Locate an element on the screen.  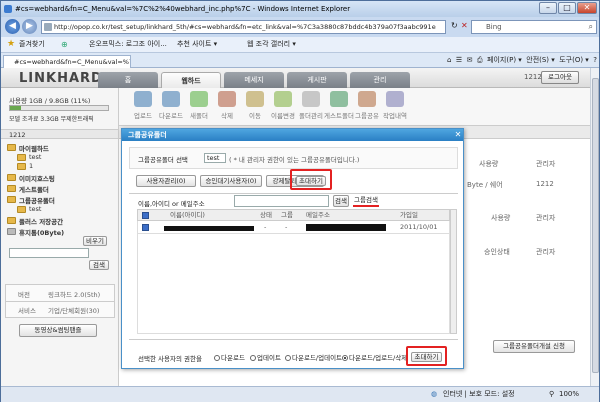
col-group: 그룹 is located at coordinates (287, 215).